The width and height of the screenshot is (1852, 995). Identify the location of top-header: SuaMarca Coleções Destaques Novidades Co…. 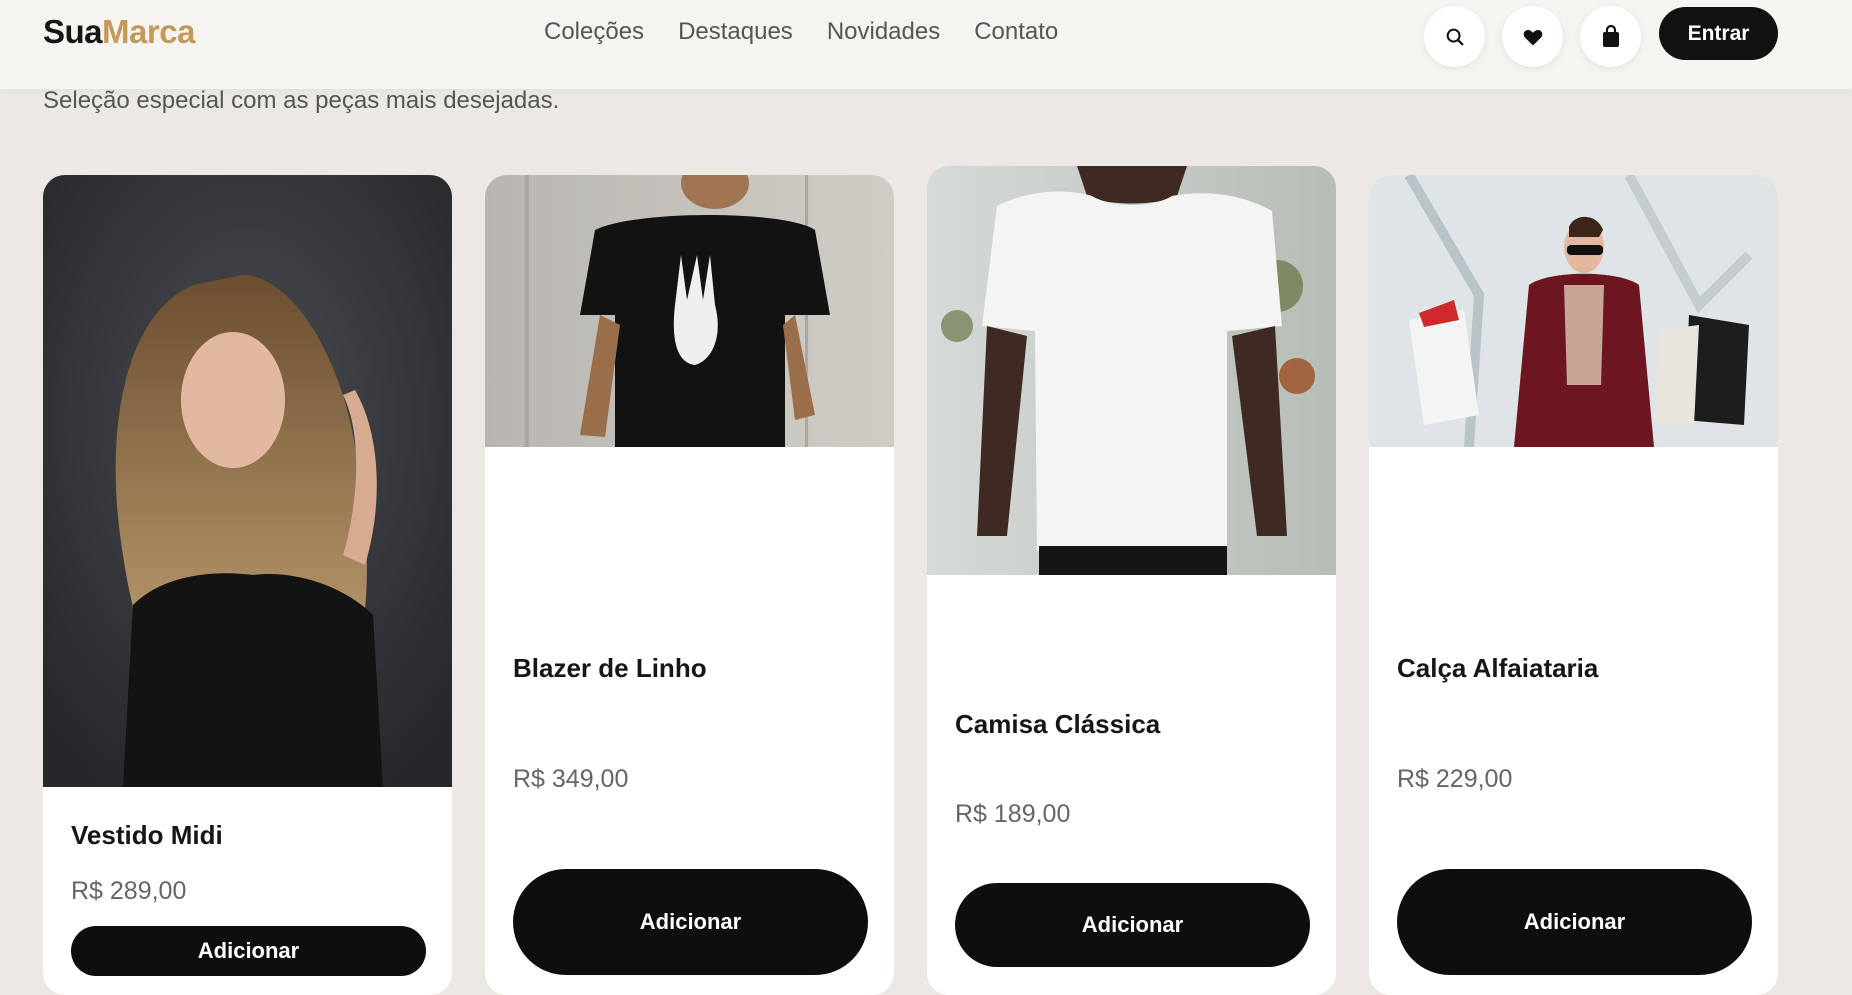
(926, 44).